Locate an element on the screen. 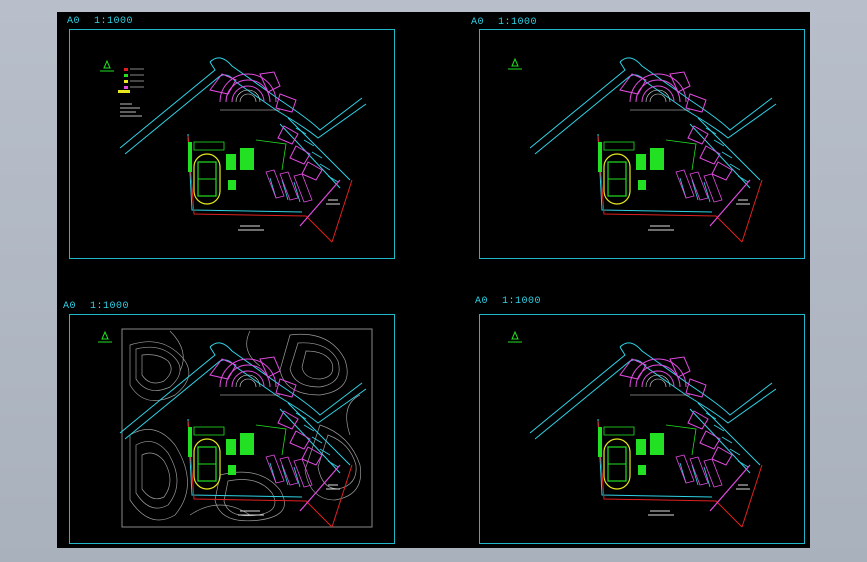 The image size is (867, 562). sheet-1-label: A0 1:1000 is located at coordinates (100, 21).